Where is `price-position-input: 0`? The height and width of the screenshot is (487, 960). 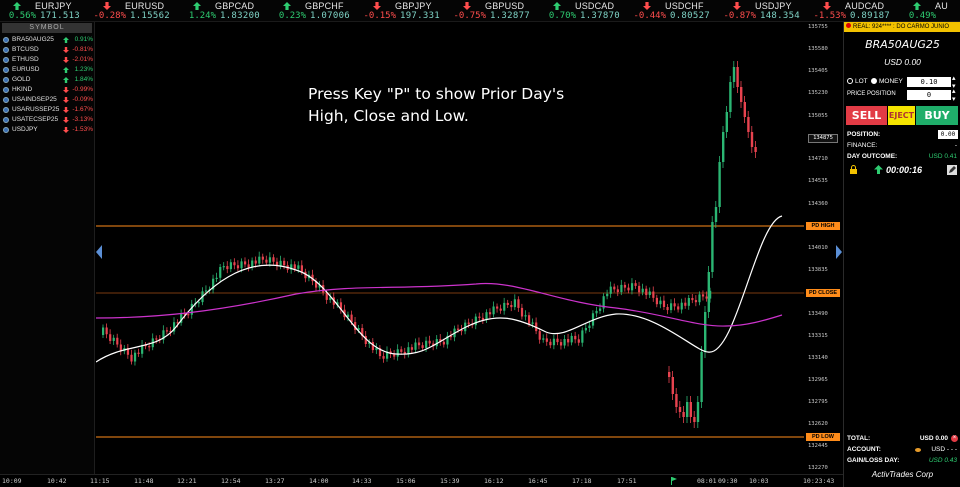
price-position-input: 0 is located at coordinates (929, 95).